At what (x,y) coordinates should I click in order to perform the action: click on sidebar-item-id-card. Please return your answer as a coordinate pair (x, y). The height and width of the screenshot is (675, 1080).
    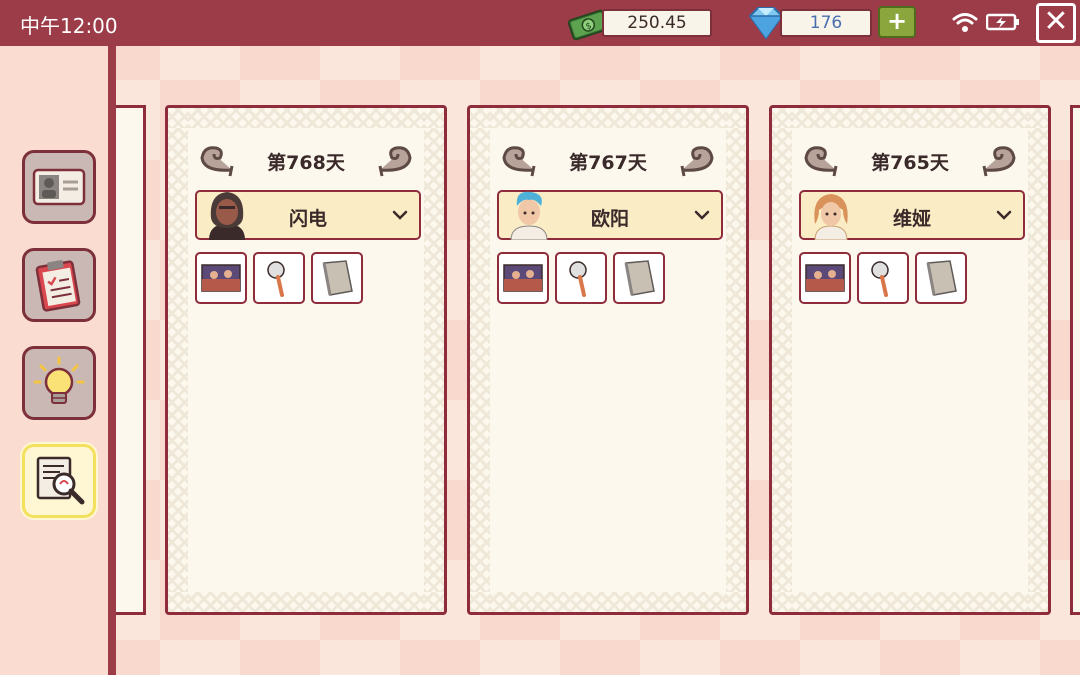
    Looking at the image, I should click on (59, 187).